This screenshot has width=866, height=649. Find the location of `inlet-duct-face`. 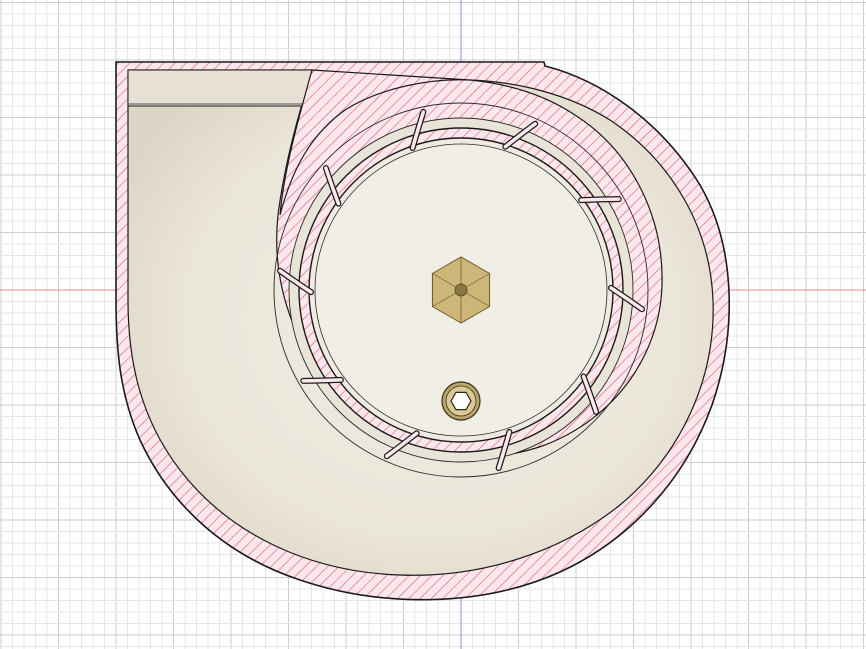

inlet-duct-face is located at coordinates (220, 88).